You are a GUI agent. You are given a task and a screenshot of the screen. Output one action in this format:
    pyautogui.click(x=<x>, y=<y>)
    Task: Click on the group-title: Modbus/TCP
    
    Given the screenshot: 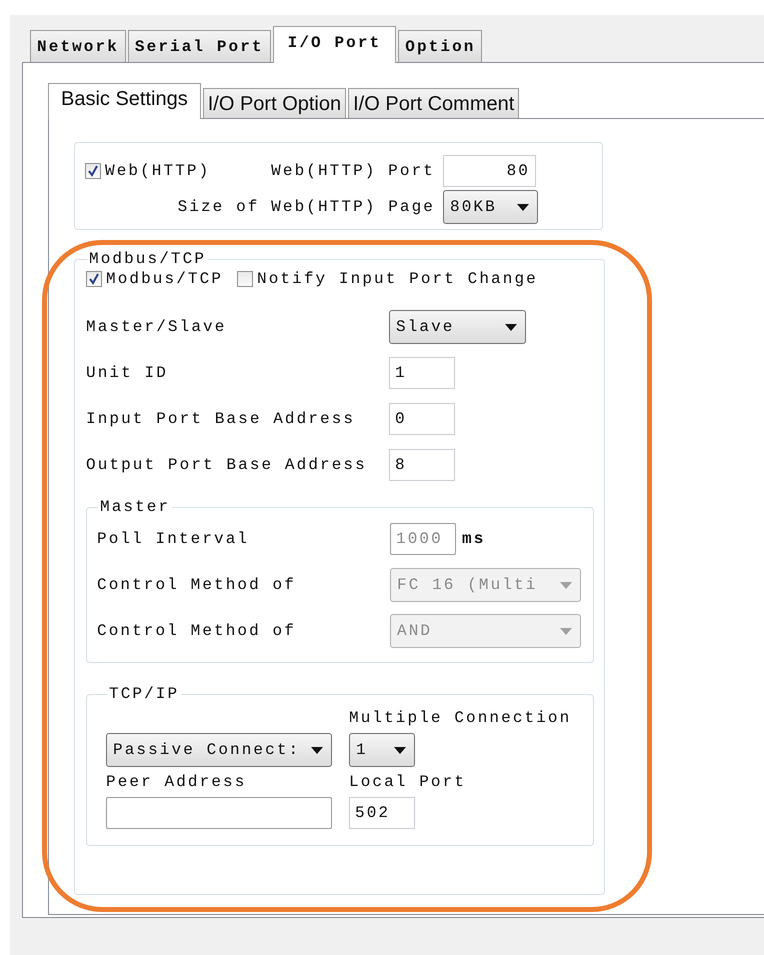 What is the action you would take?
    pyautogui.click(x=148, y=259)
    